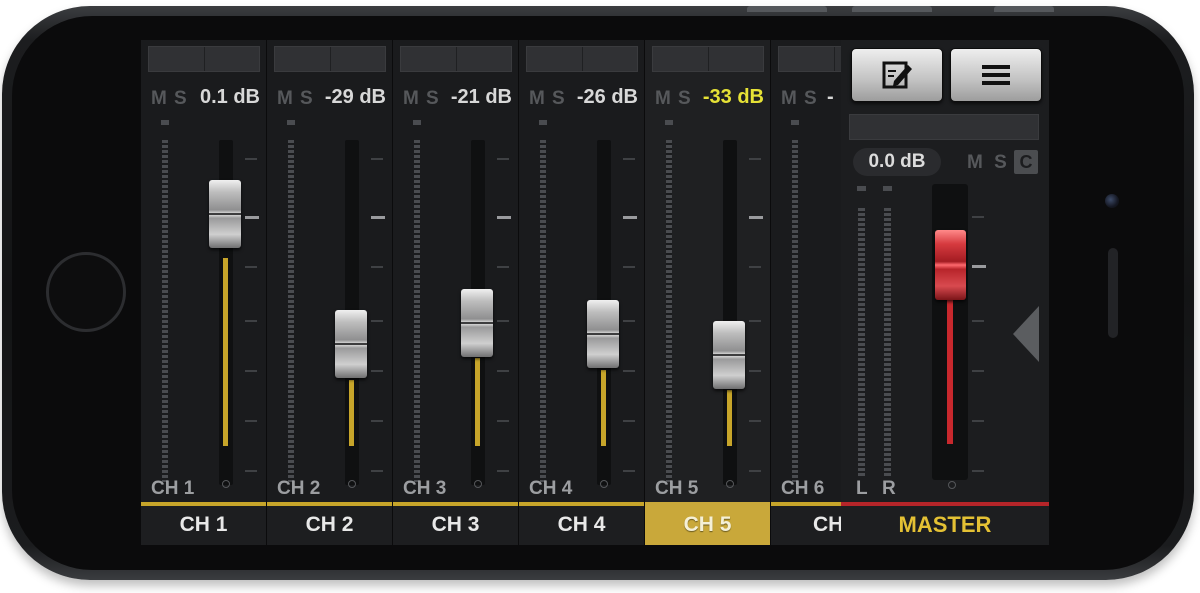 The width and height of the screenshot is (1200, 593). Describe the element at coordinates (456, 292) in the screenshot. I see `channel-strip-3: M S -21 dB CH 3` at that location.